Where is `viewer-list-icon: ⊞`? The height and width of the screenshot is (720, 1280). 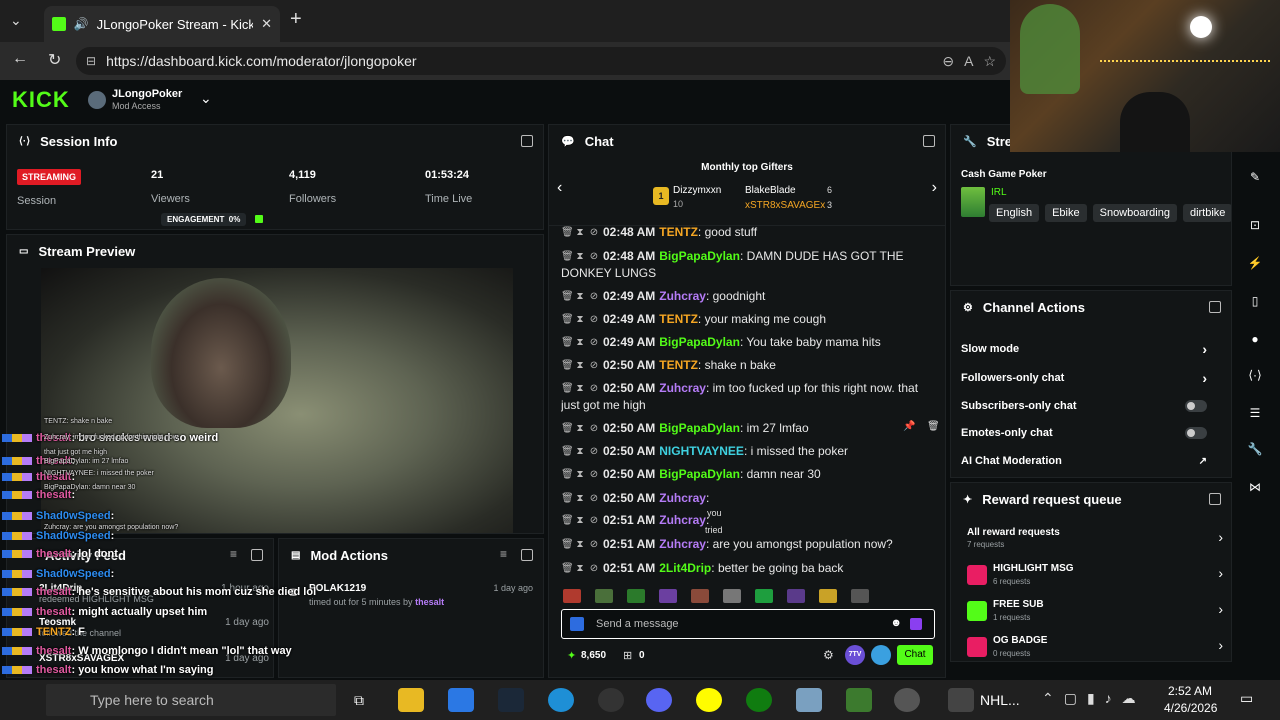
viewer-list-icon: ⊞ is located at coordinates (627, 655).